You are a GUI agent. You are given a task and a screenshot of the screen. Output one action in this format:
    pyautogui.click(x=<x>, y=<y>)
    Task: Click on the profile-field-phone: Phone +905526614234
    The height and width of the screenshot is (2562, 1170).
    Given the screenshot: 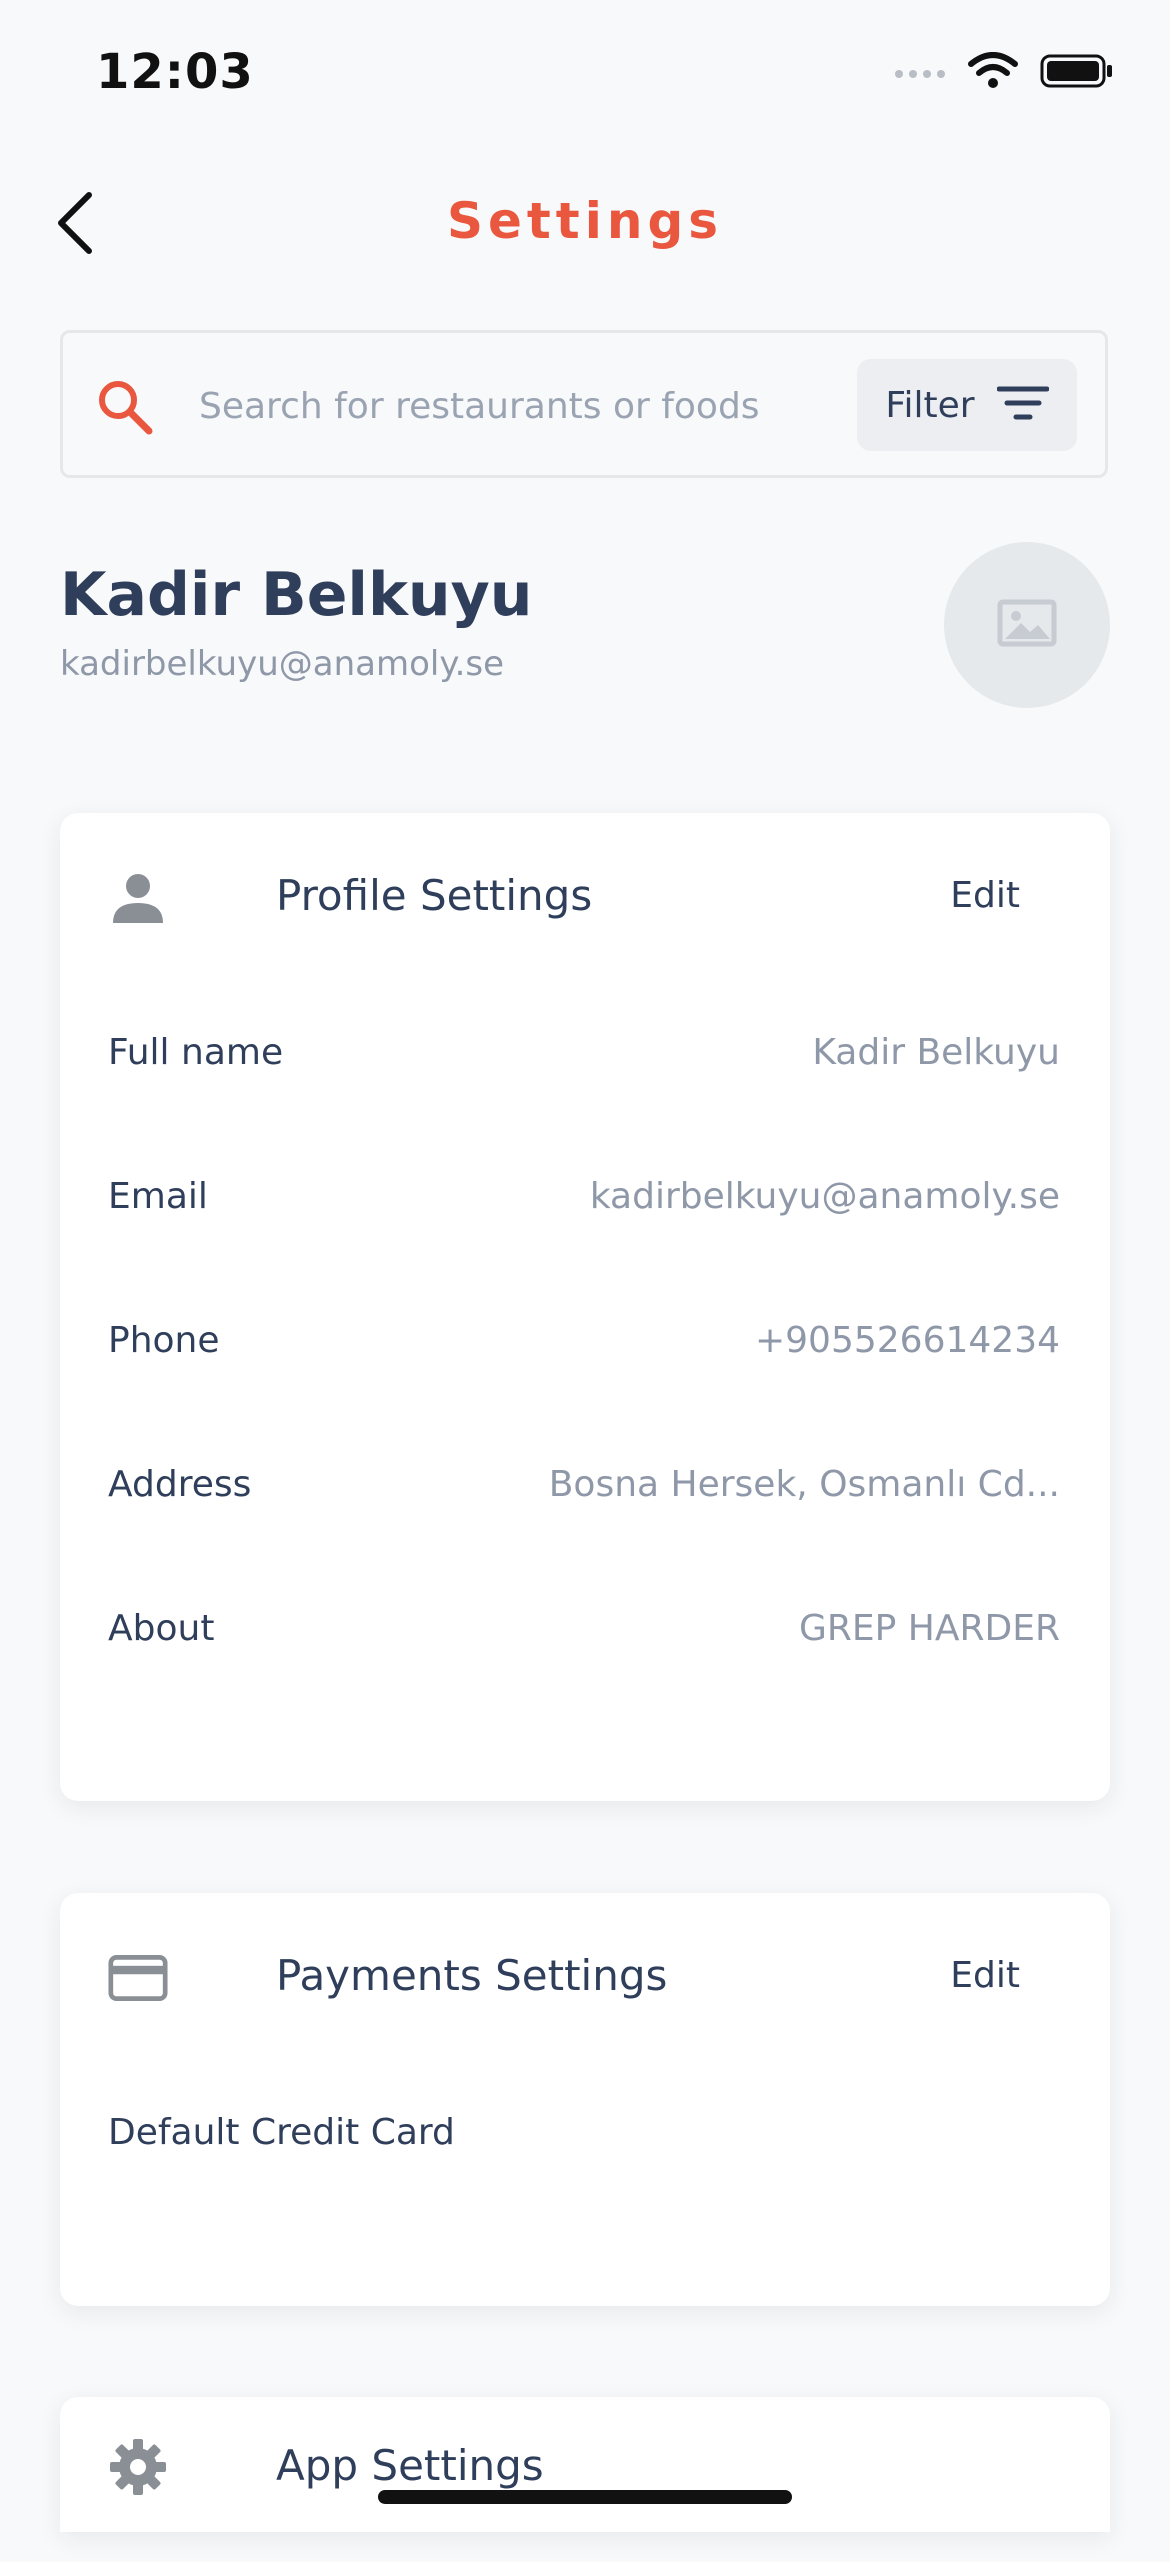 What is the action you would take?
    pyautogui.click(x=584, y=1340)
    